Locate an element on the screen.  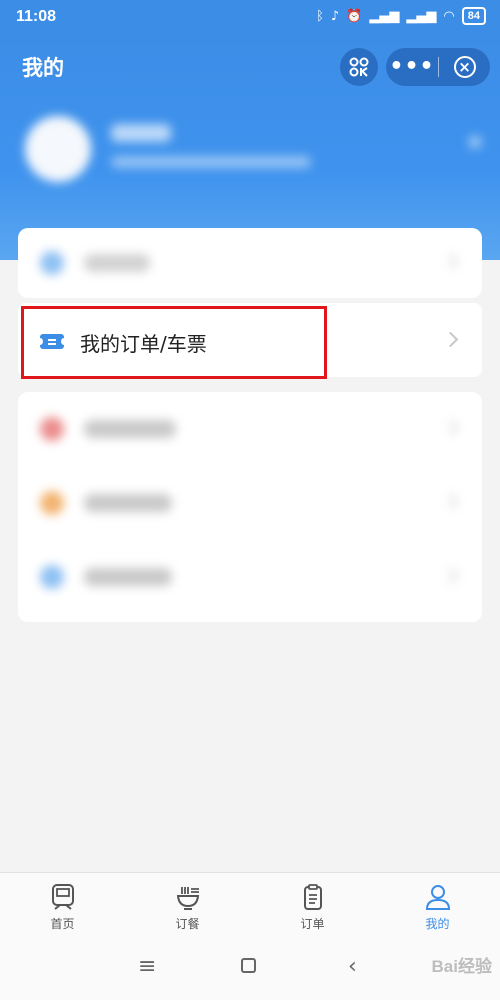
status-time: 11:08 is located at coordinates (36, 16).